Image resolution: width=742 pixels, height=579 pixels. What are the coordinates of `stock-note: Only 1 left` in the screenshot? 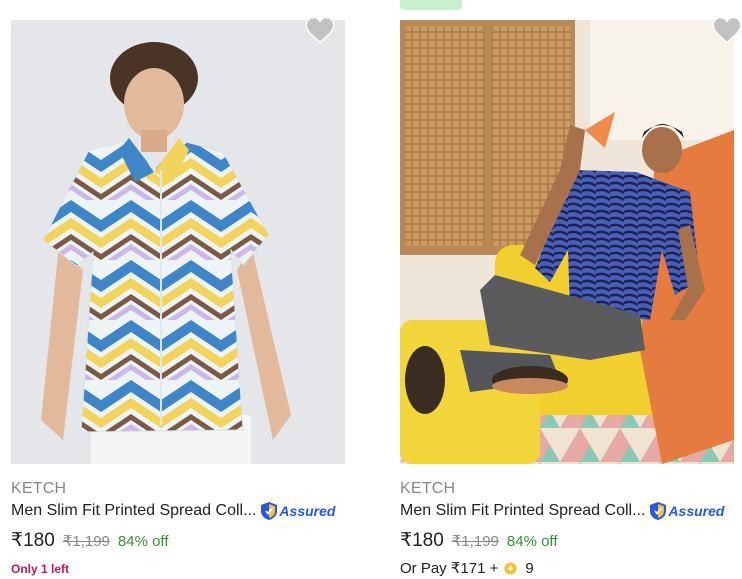 It's located at (40, 569).